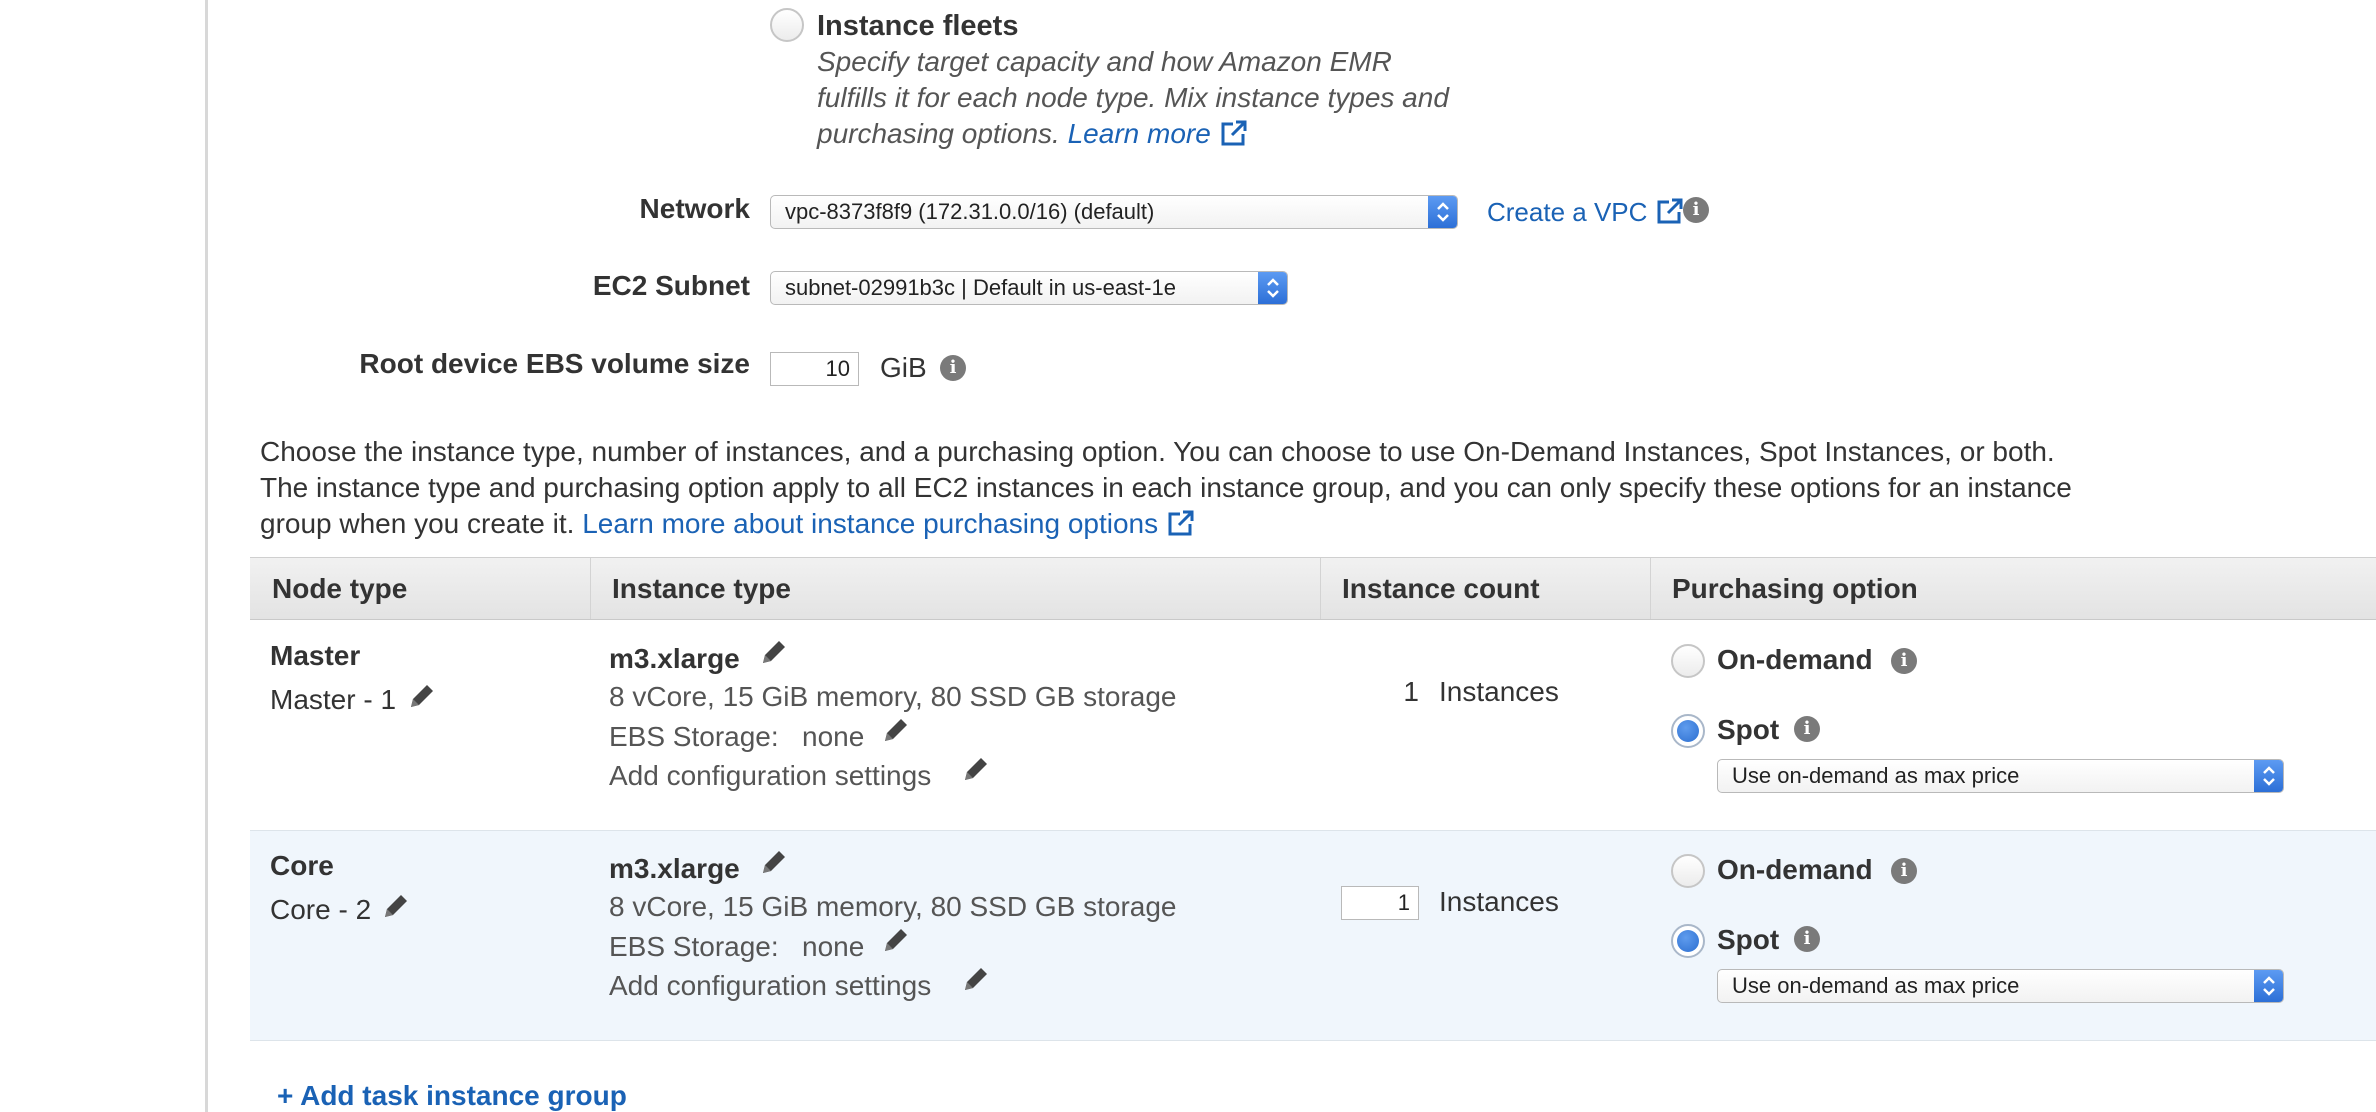 The image size is (2376, 1112). What do you see at coordinates (903, 367) in the screenshot?
I see `ebs-volume-unit: GiB` at bounding box center [903, 367].